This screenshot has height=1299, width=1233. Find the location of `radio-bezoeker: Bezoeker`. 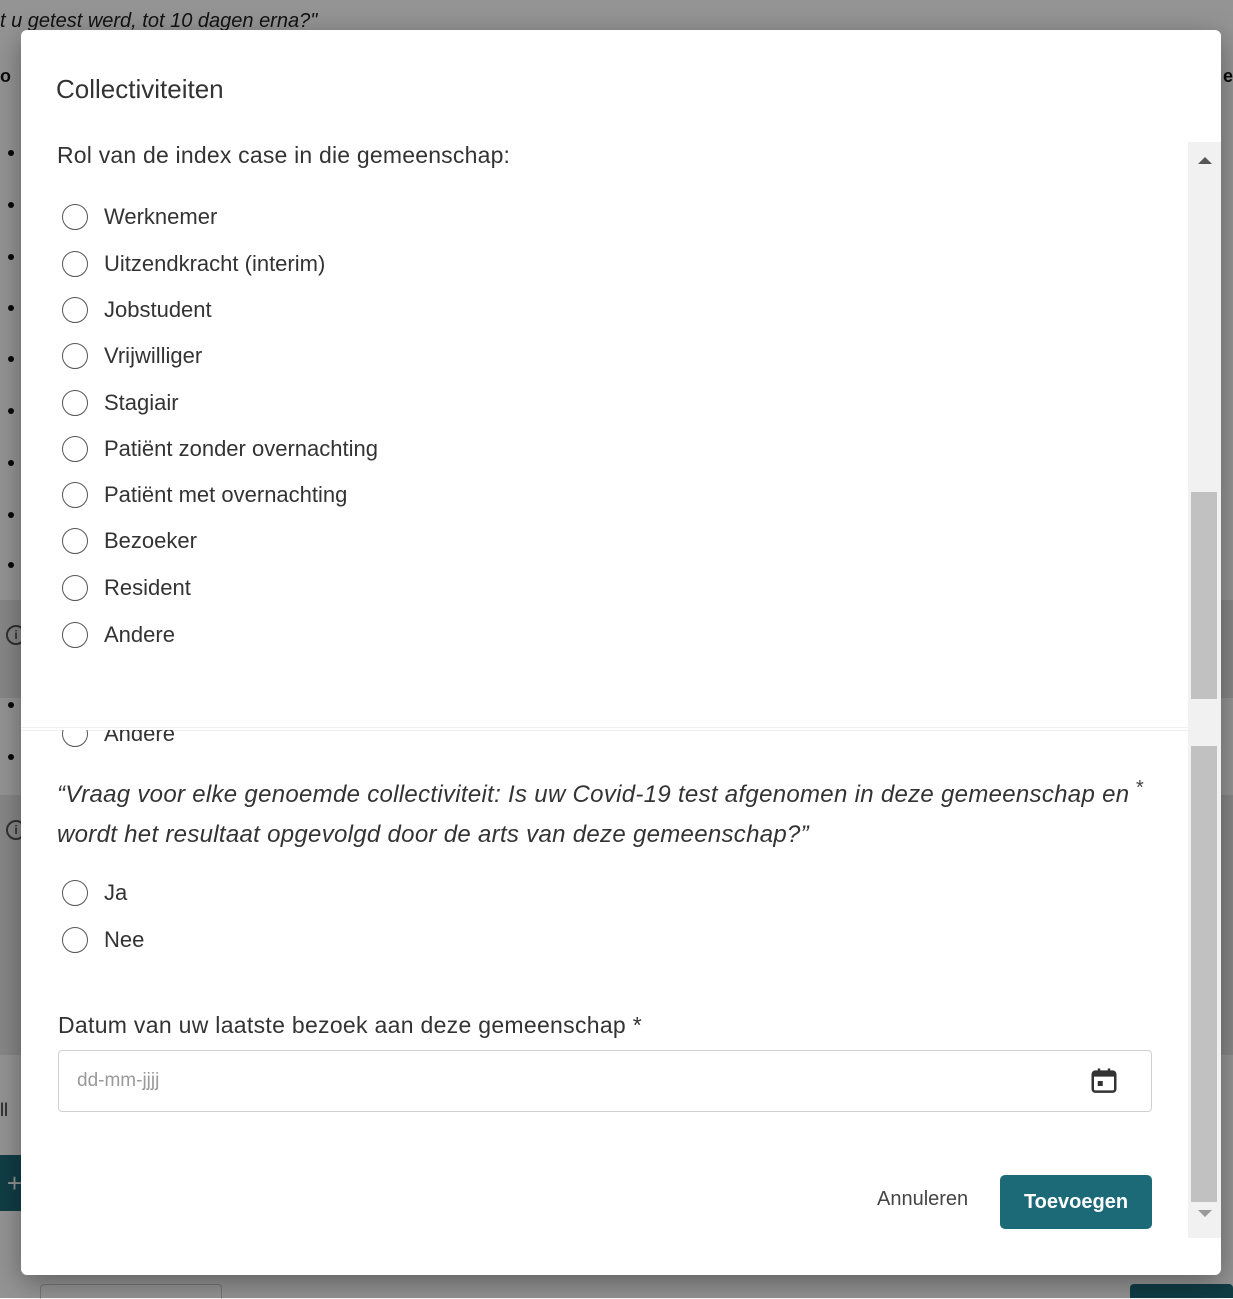

radio-bezoeker: Bezoeker is located at coordinates (129, 541).